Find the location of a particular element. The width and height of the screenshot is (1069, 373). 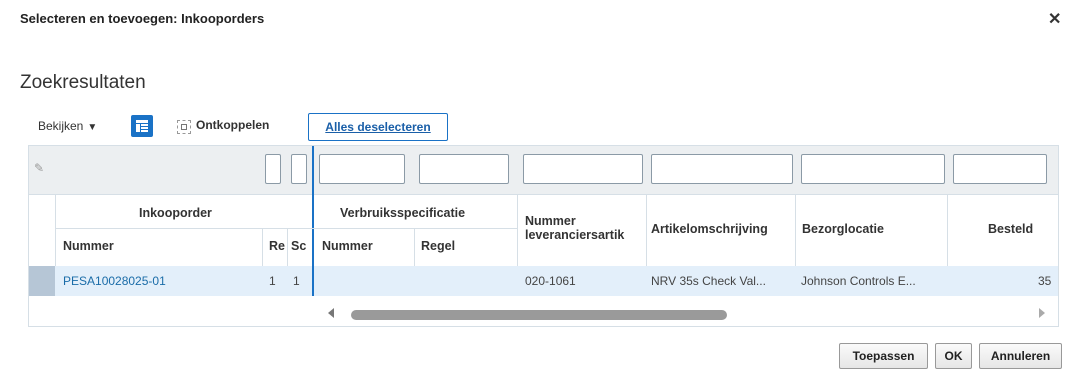

freeze-columns-icon is located at coordinates (142, 126).